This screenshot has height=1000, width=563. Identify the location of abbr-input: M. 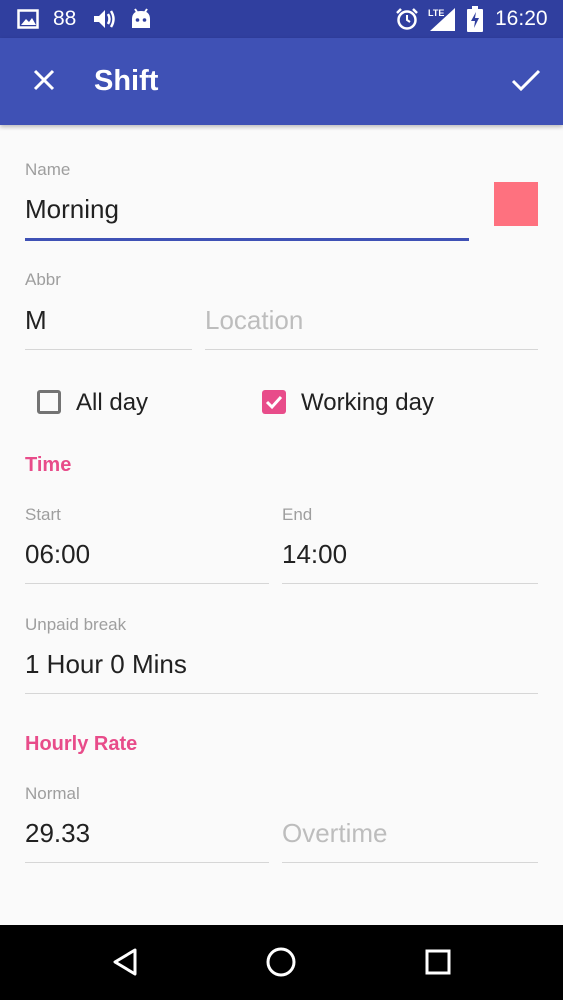
(36, 320).